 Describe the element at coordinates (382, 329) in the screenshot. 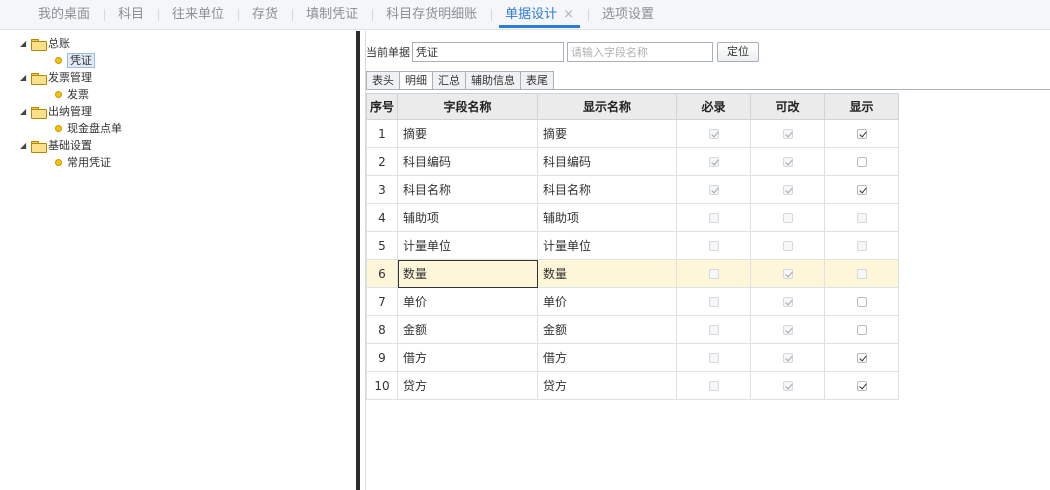

I see `row-number: 8` at that location.